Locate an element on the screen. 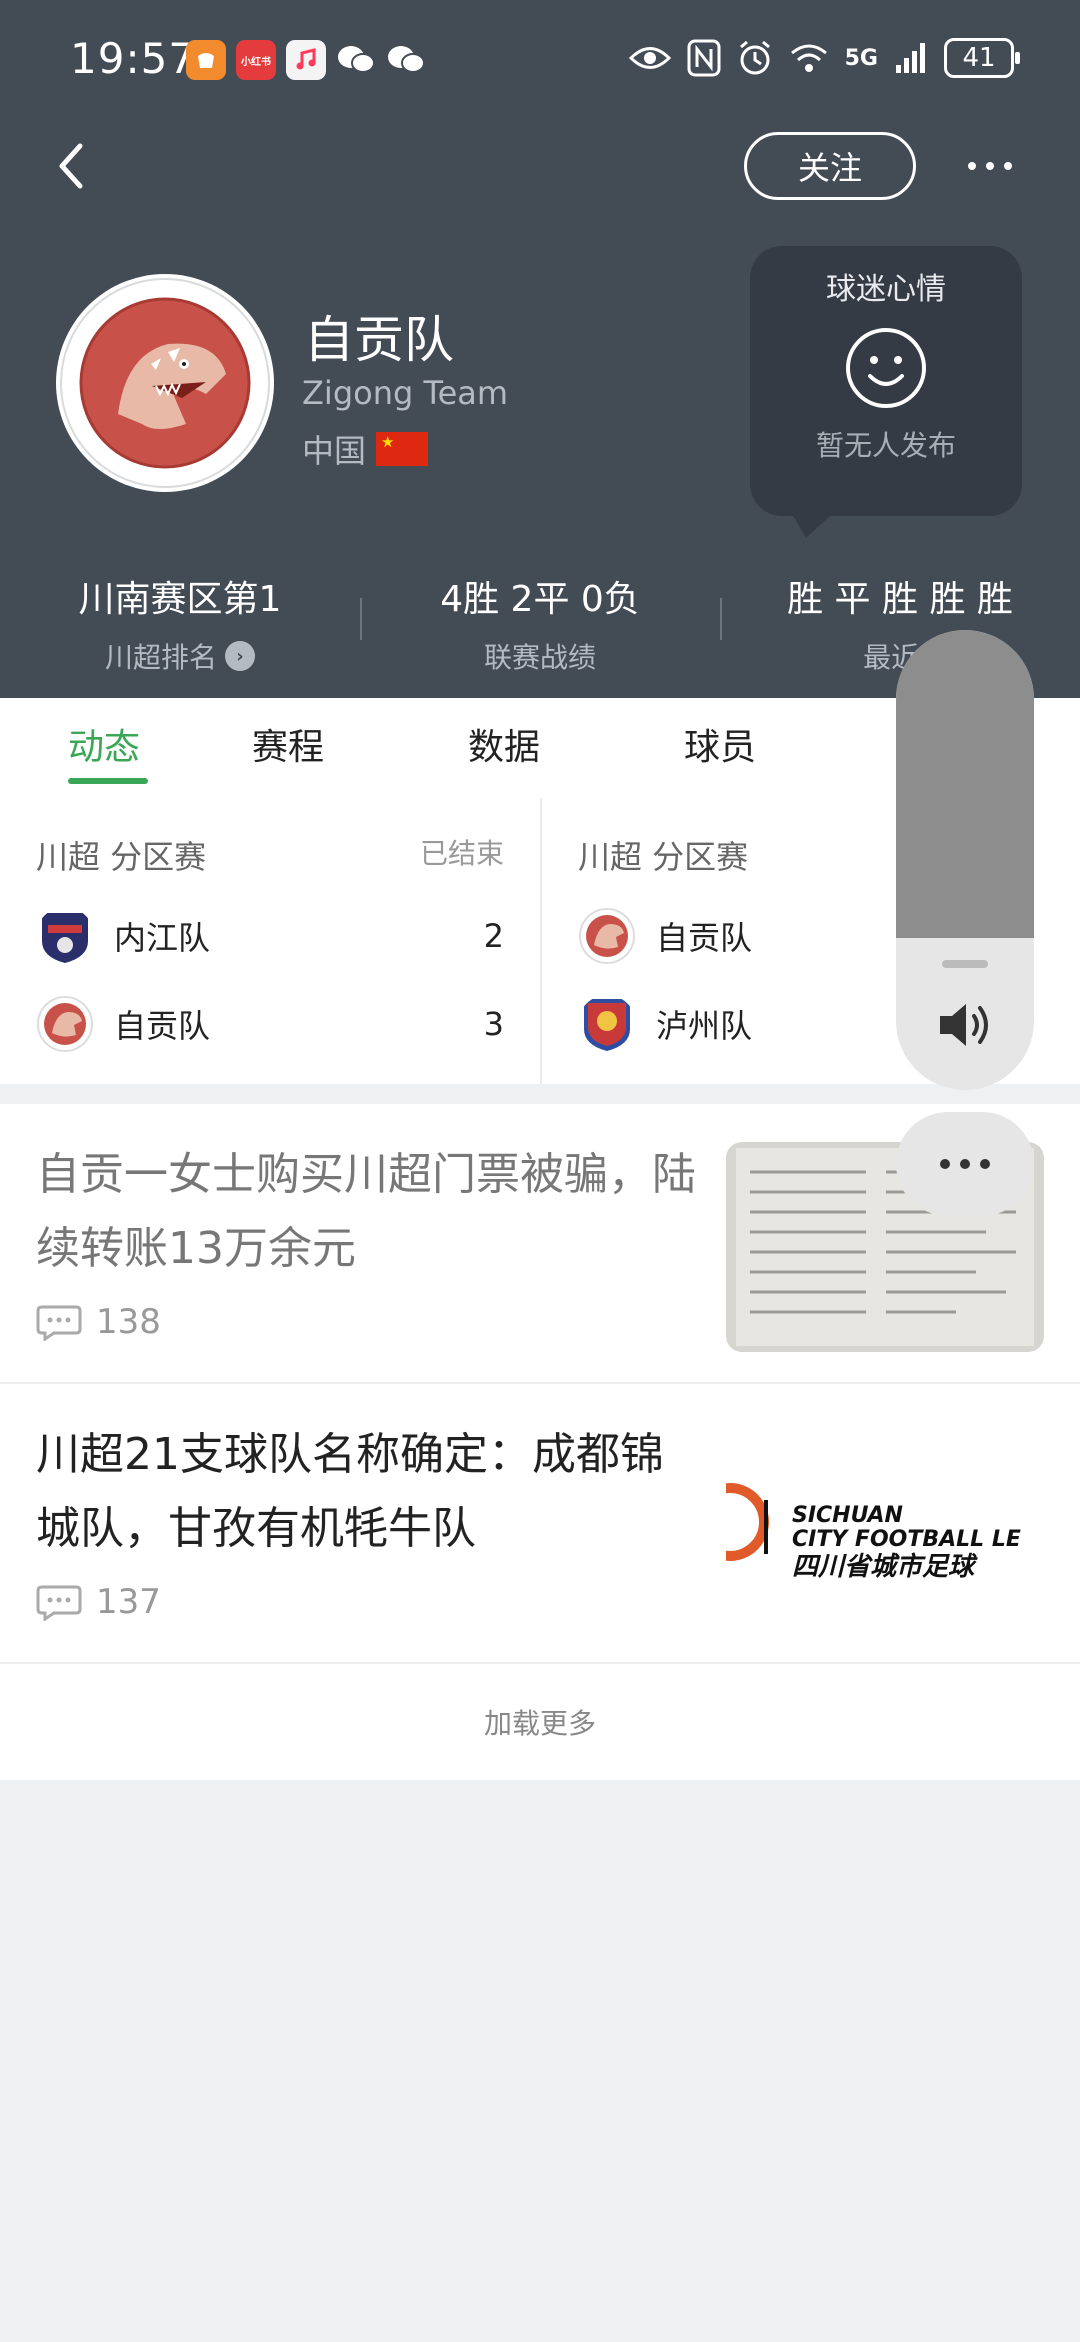 The height and width of the screenshot is (2342, 1080). notification-icons: 小红书 is located at coordinates (306, 60).